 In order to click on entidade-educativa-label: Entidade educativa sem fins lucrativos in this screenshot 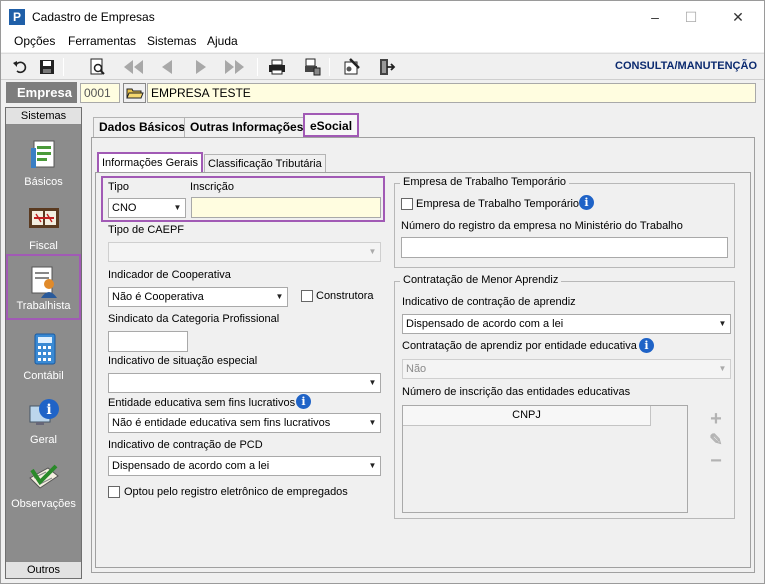, I will do `click(202, 403)`.